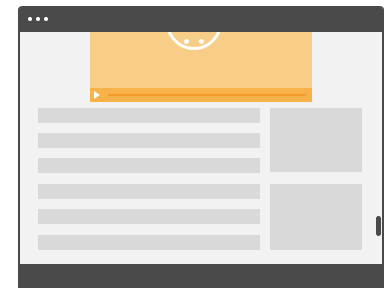 The width and height of the screenshot is (390, 288). What do you see at coordinates (378, 226) in the screenshot?
I see `scrollbar-thumb` at bounding box center [378, 226].